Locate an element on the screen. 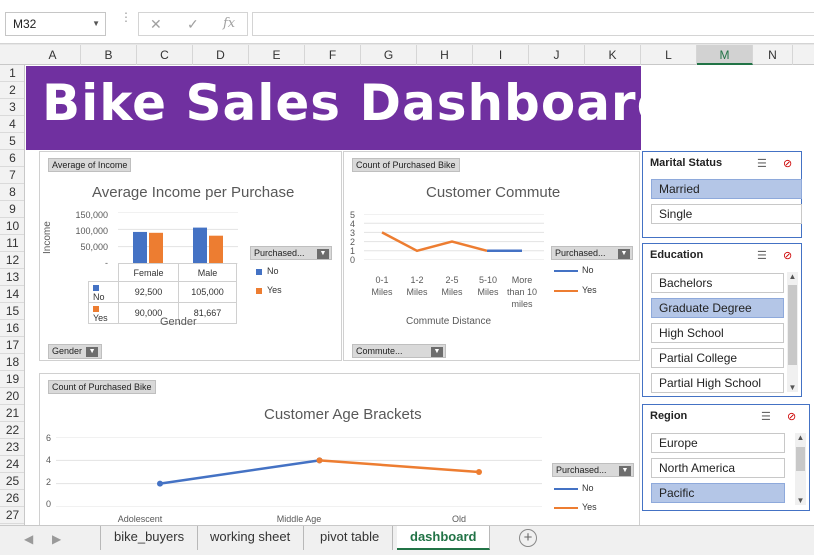  slicer-item-married: Married is located at coordinates (726, 189).